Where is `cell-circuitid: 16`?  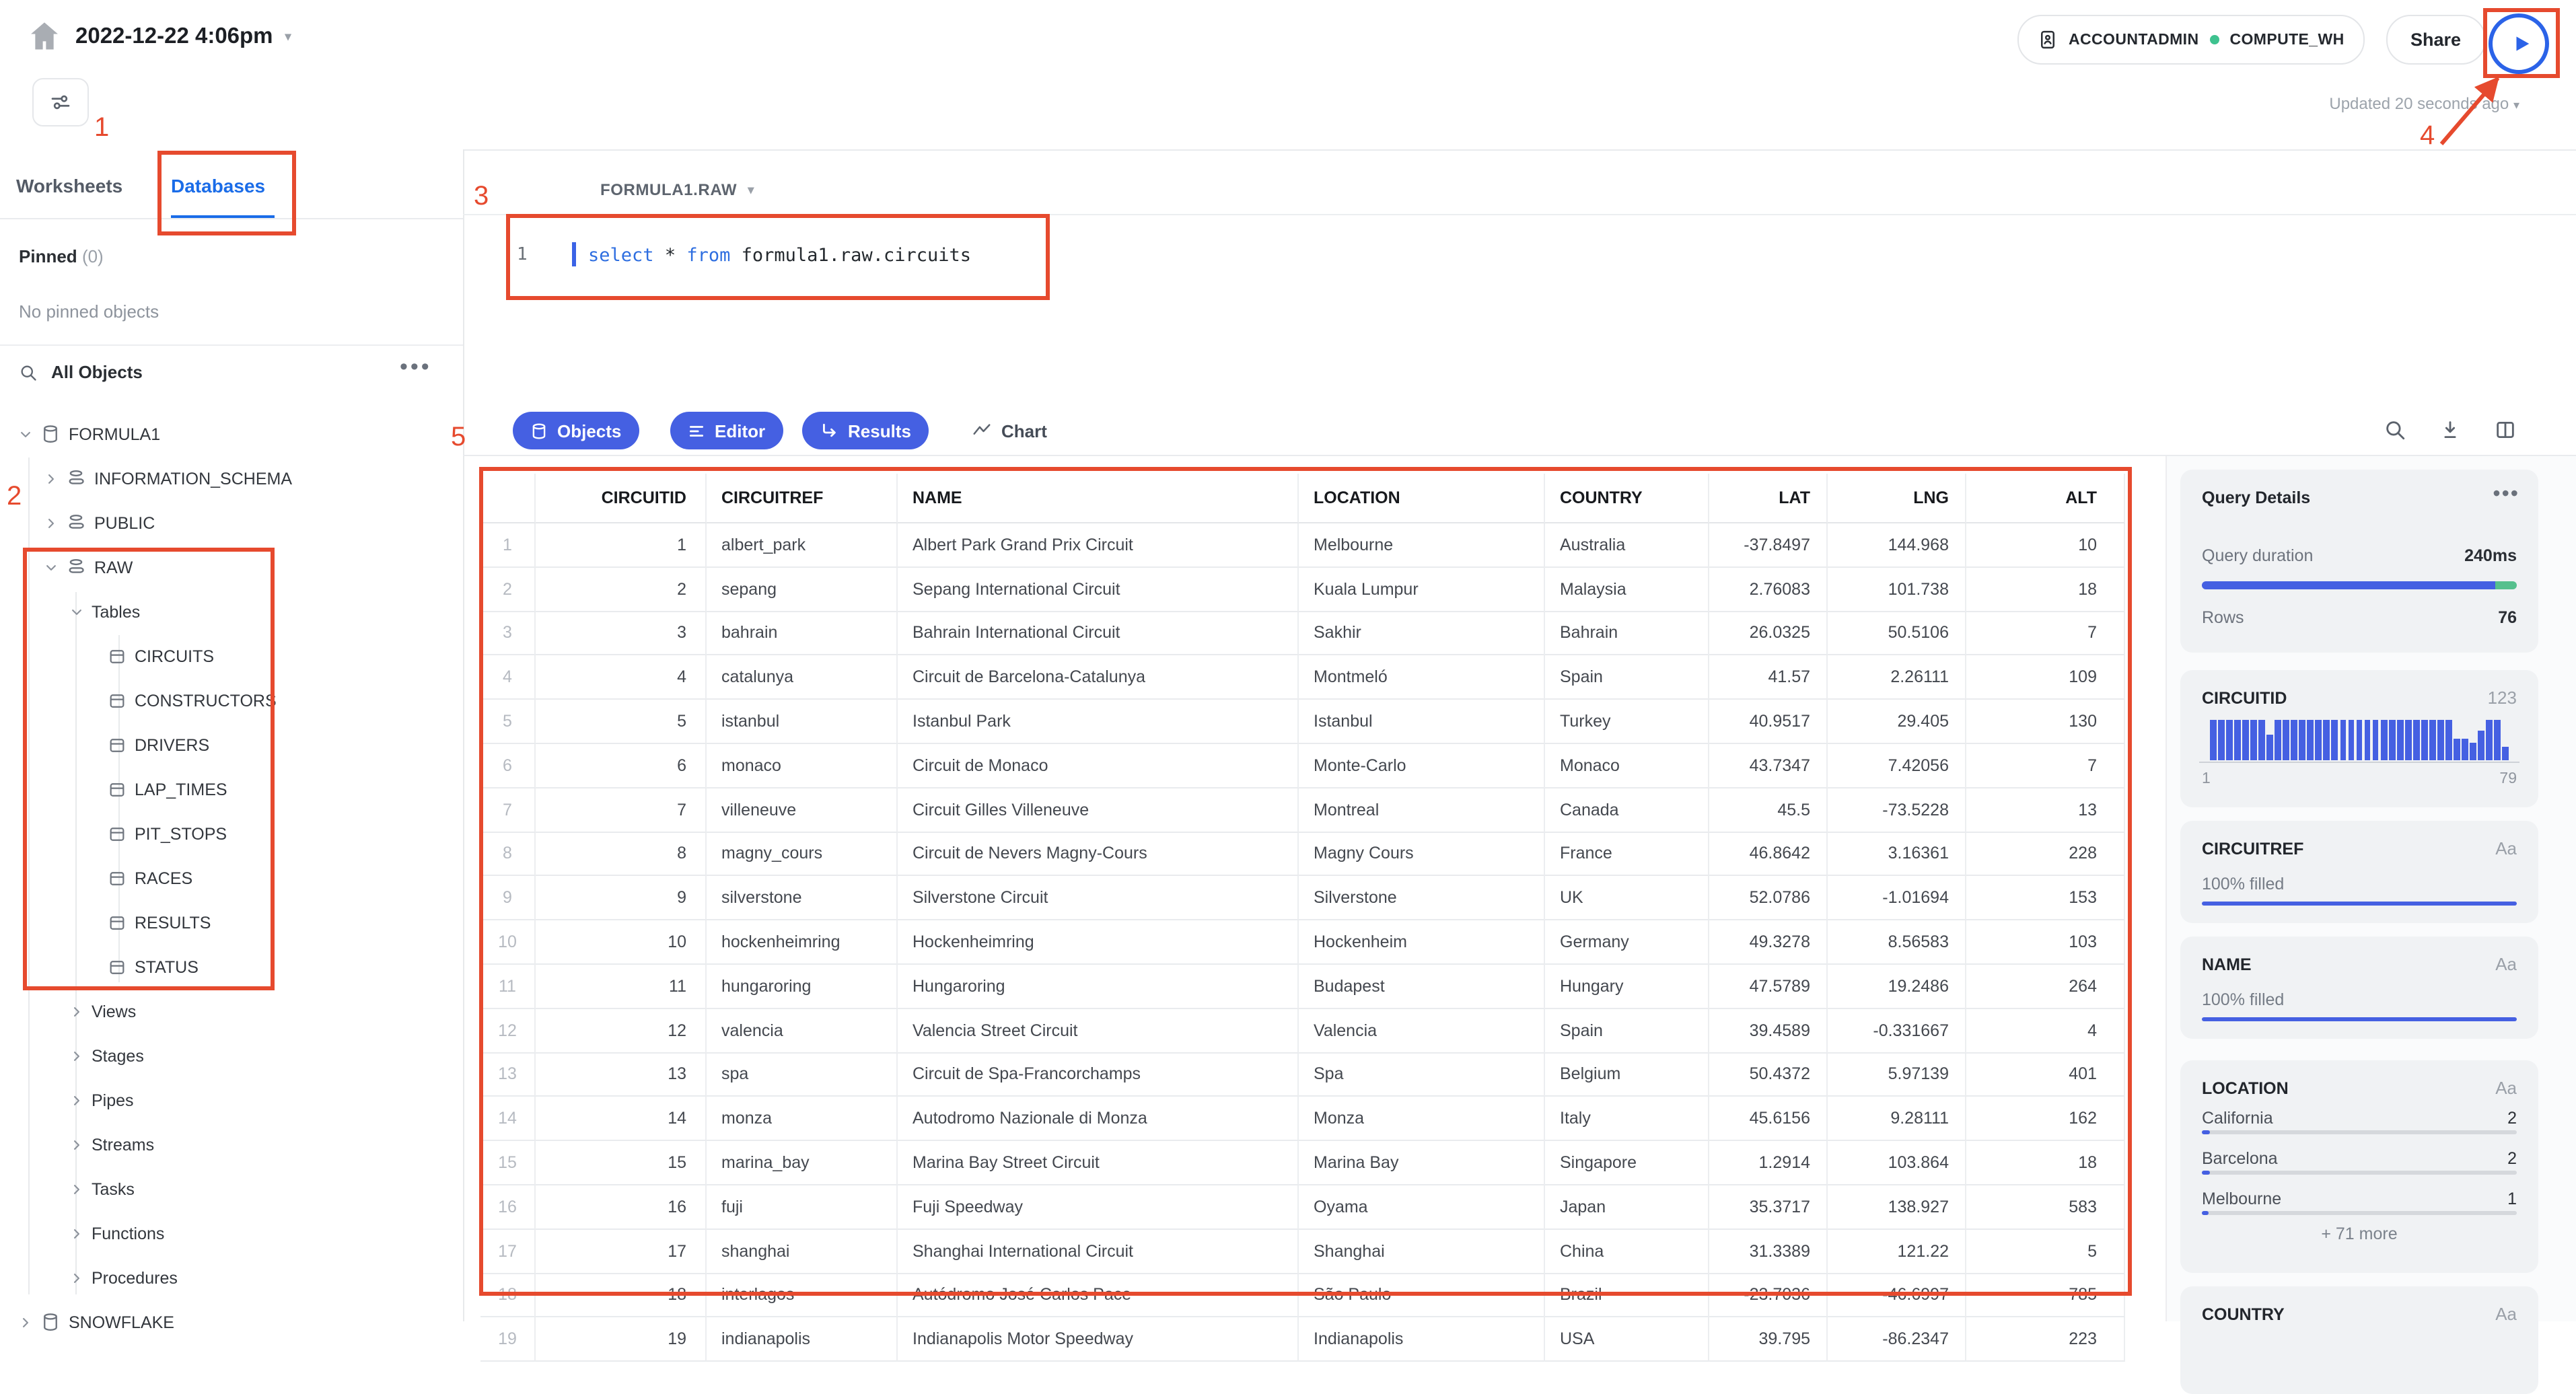 cell-circuitid: 16 is located at coordinates (621, 1207).